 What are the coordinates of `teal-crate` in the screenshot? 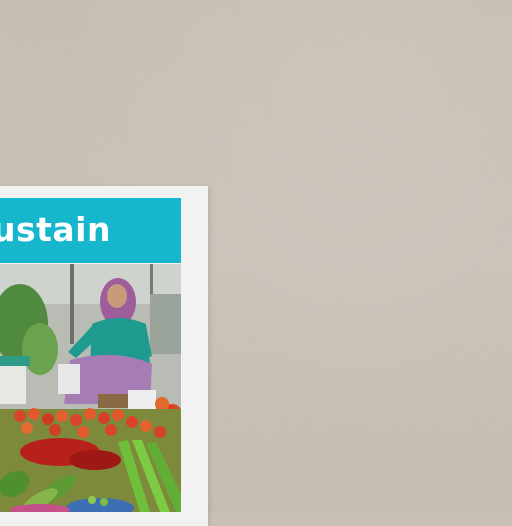 It's located at (15, 361).